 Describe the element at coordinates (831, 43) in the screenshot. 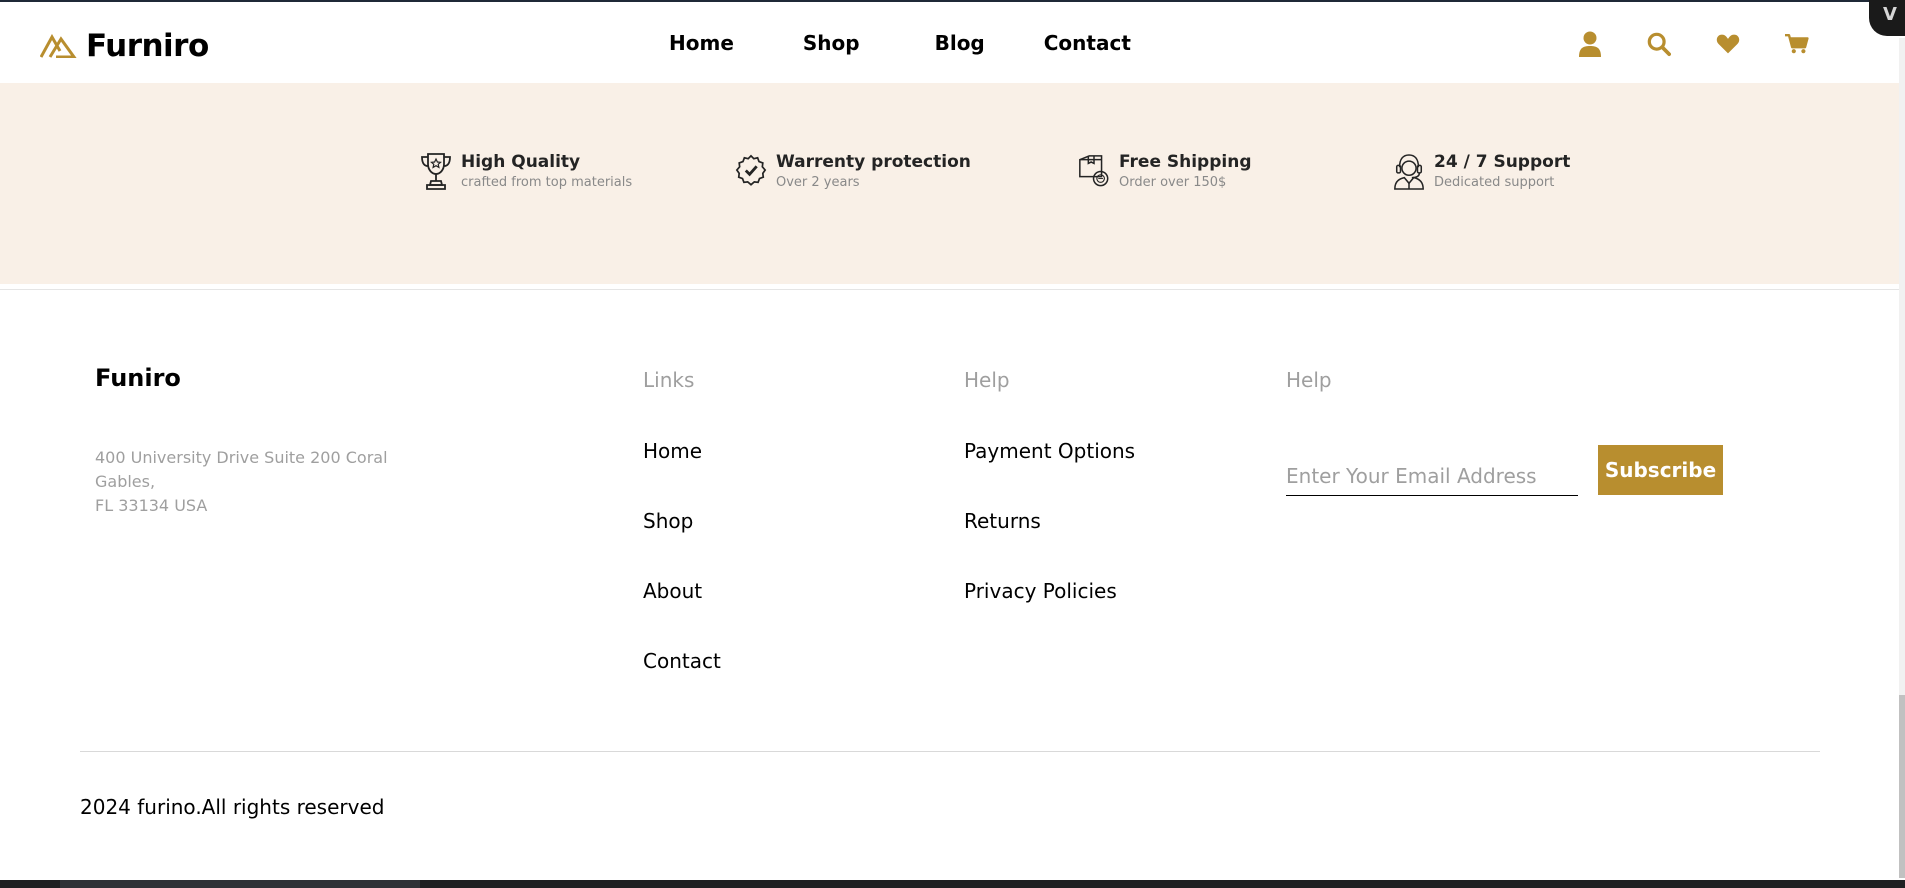

I see `nav-shop: Shop` at that location.